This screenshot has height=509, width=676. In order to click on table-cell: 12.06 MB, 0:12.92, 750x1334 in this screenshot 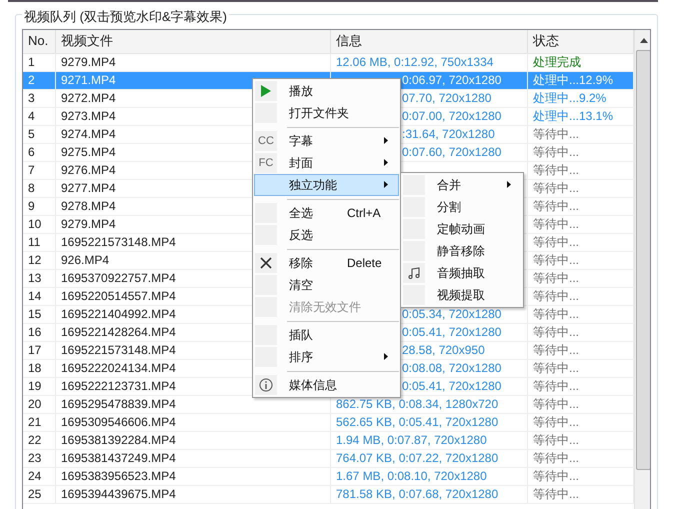, I will do `click(429, 62)`.